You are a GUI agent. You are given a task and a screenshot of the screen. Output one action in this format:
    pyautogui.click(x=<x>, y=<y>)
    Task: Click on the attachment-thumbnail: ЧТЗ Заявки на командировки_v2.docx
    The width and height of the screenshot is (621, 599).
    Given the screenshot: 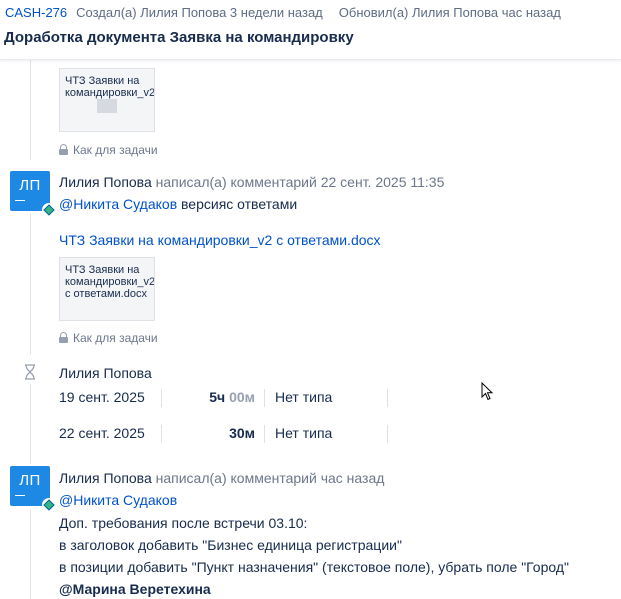 What is the action you would take?
    pyautogui.click(x=107, y=100)
    